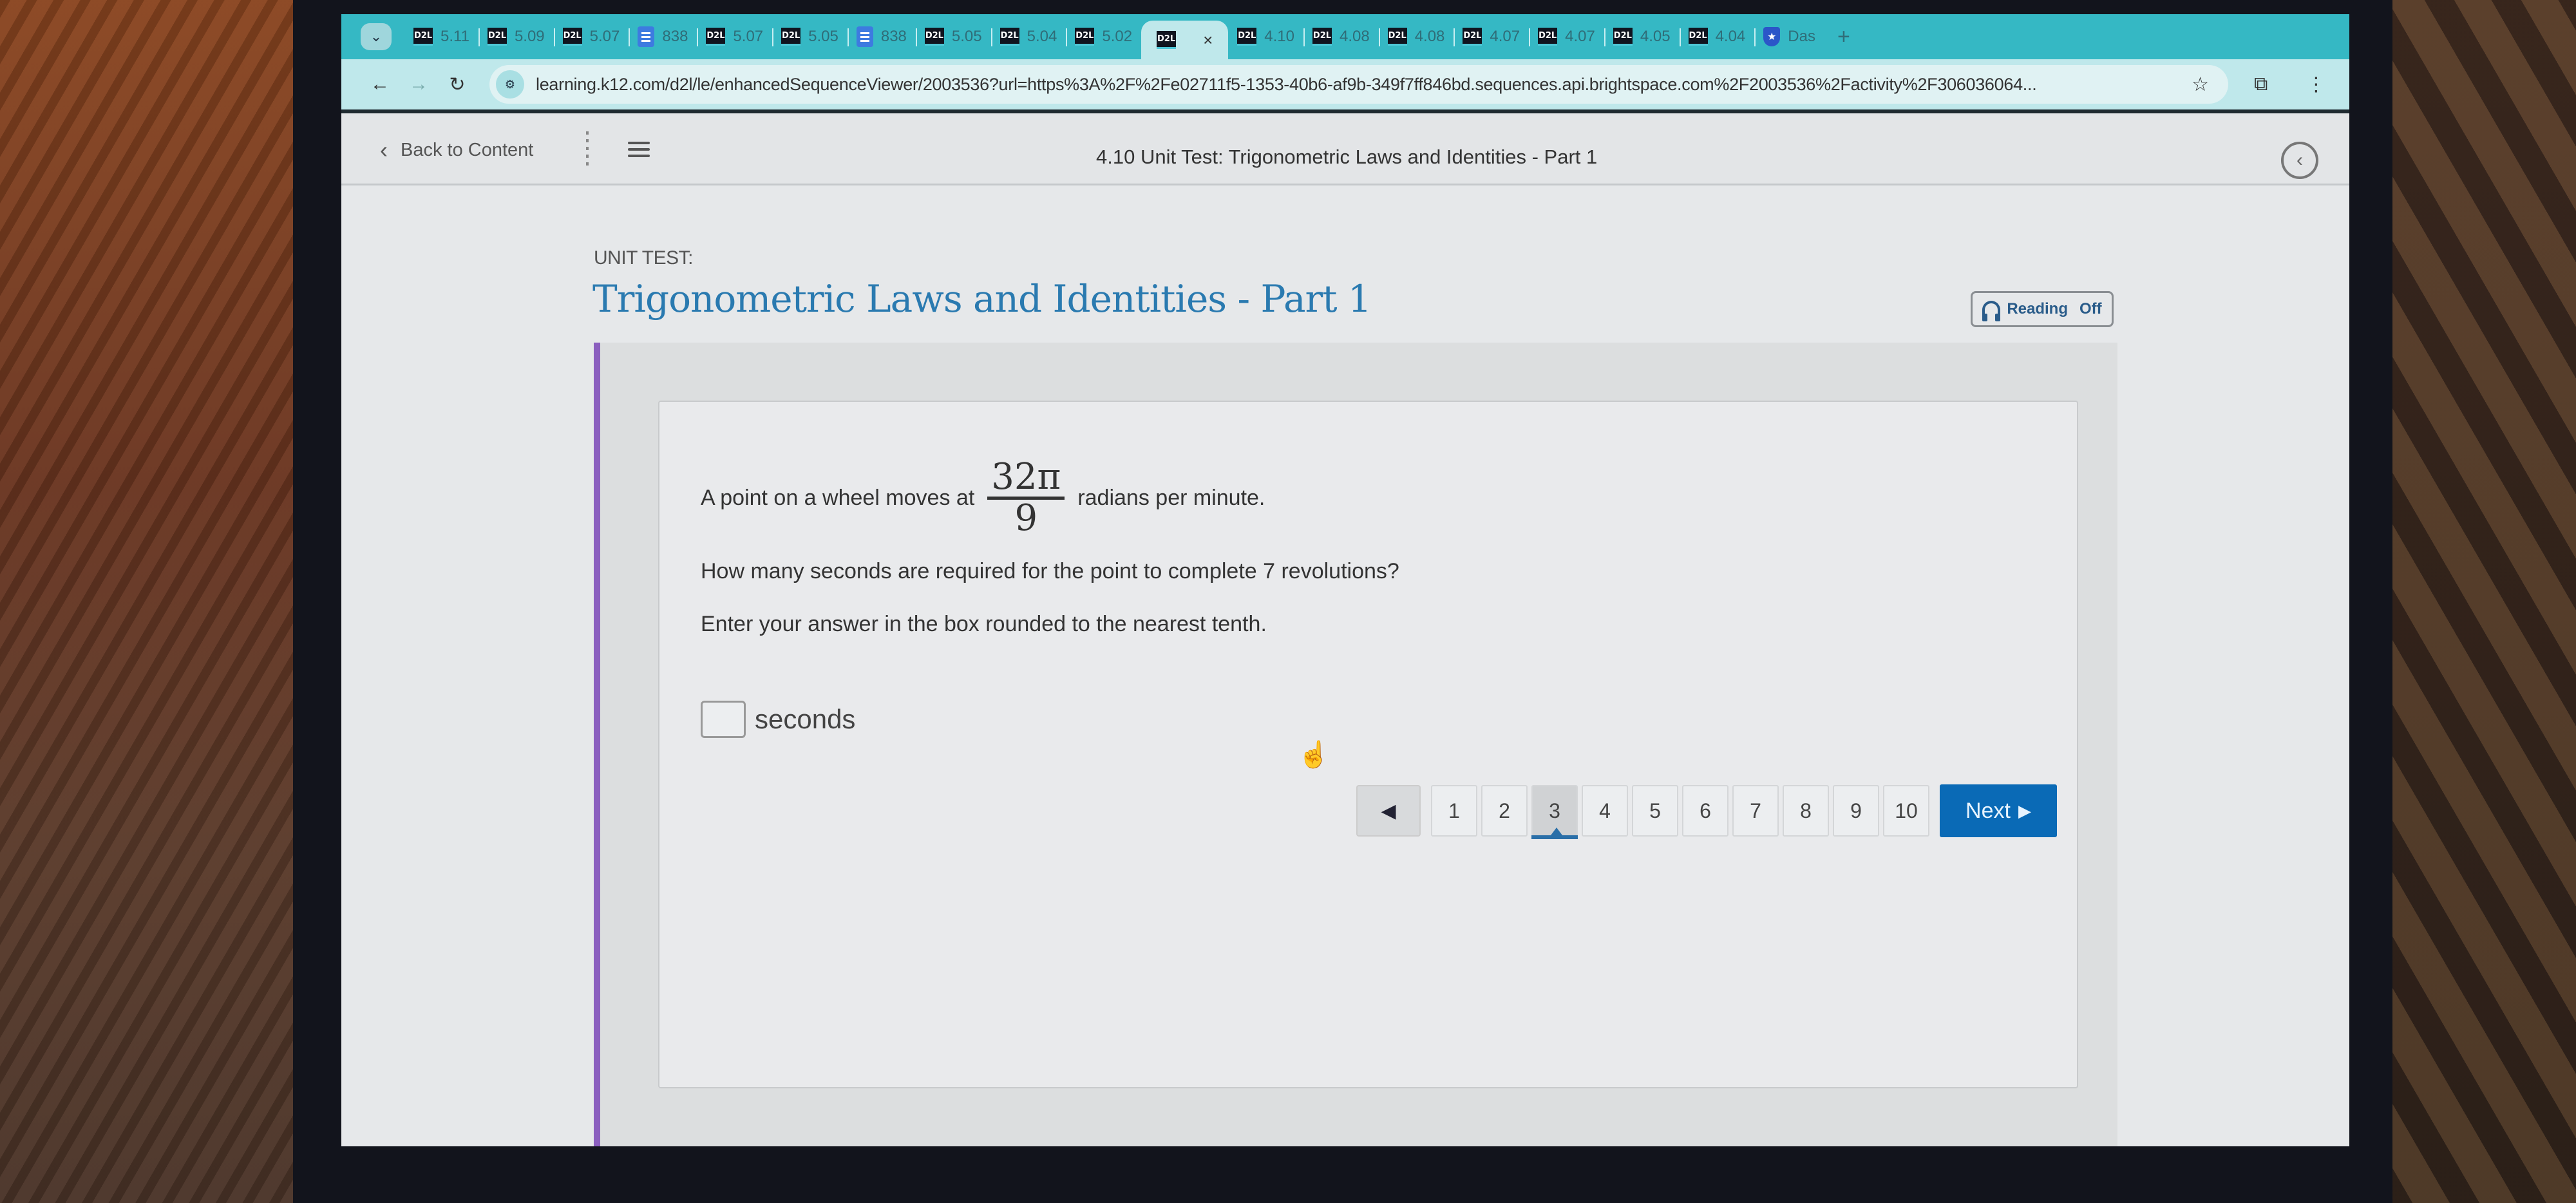  What do you see at coordinates (1772, 36) in the screenshot?
I see `shield-favicon-icon: ★` at bounding box center [1772, 36].